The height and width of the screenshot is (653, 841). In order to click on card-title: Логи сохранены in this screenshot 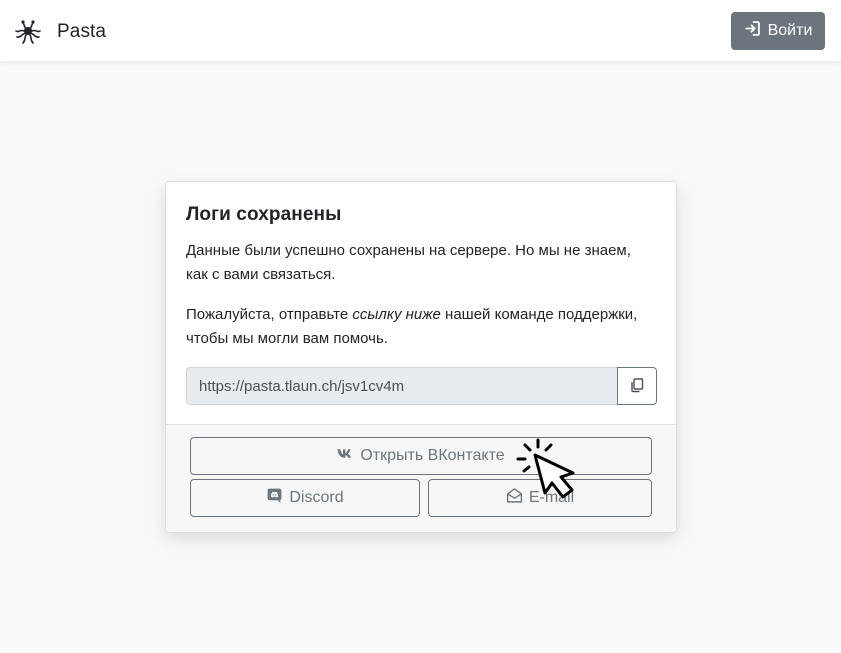, I will do `click(264, 214)`.